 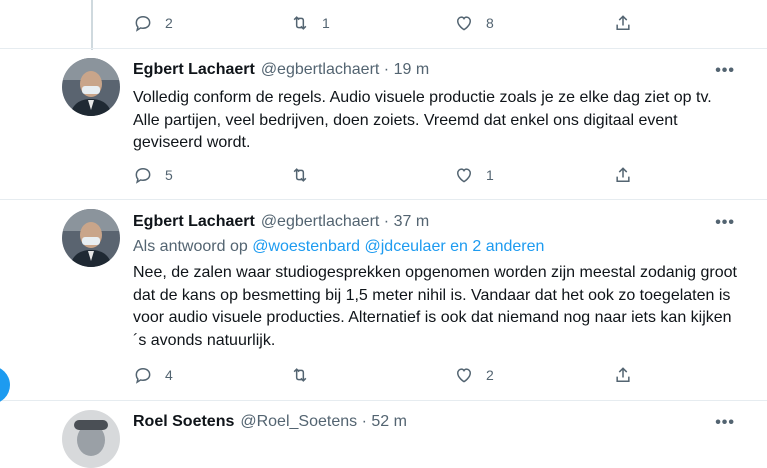 What do you see at coordinates (92, 25) in the screenshot?
I see `thread-line` at bounding box center [92, 25].